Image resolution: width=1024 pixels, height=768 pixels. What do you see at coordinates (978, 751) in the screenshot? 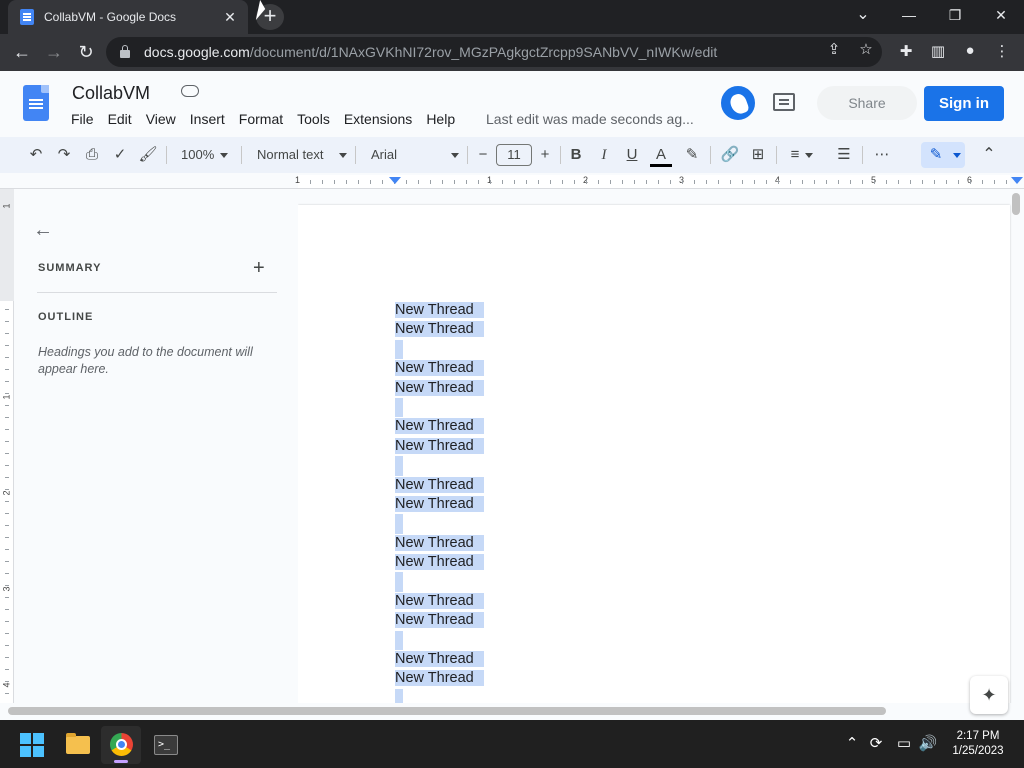
I see `clock-date: 1/25/2023` at bounding box center [978, 751].